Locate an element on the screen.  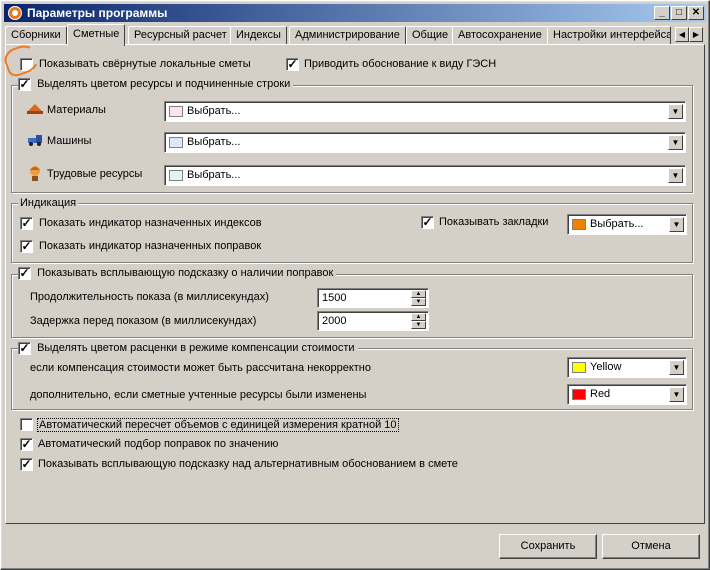
tab-administration: Администрирование is located at coordinates (347, 35).